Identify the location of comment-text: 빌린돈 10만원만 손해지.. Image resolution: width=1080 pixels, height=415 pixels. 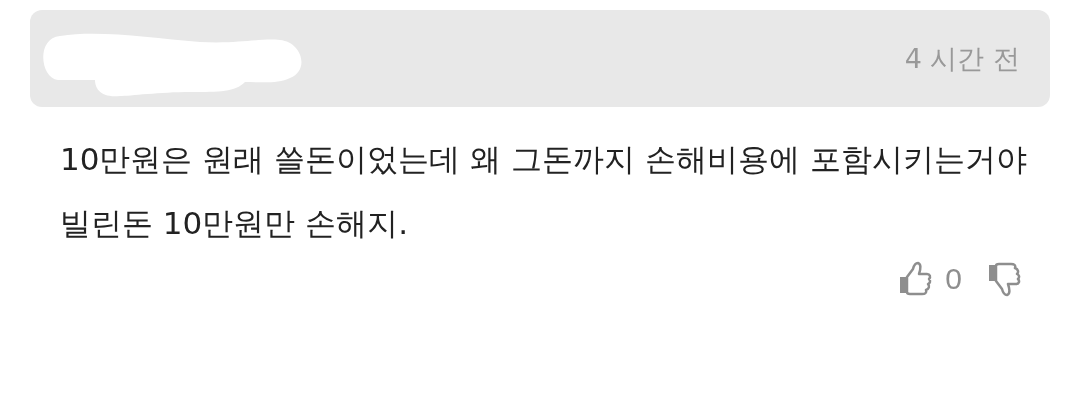
(234, 223).